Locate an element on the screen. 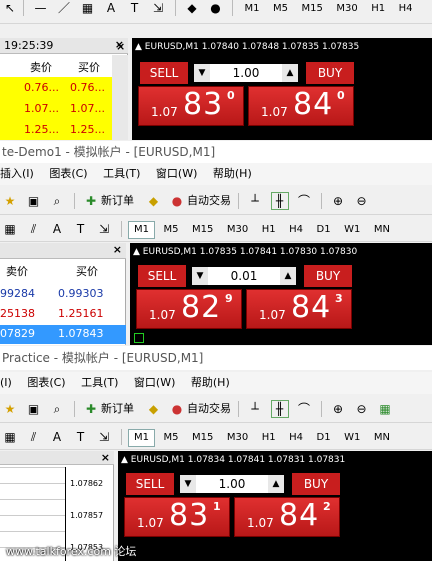 Image resolution: width=432 pixels, height=561 pixels. lots-field: 0.01 is located at coordinates (244, 276).